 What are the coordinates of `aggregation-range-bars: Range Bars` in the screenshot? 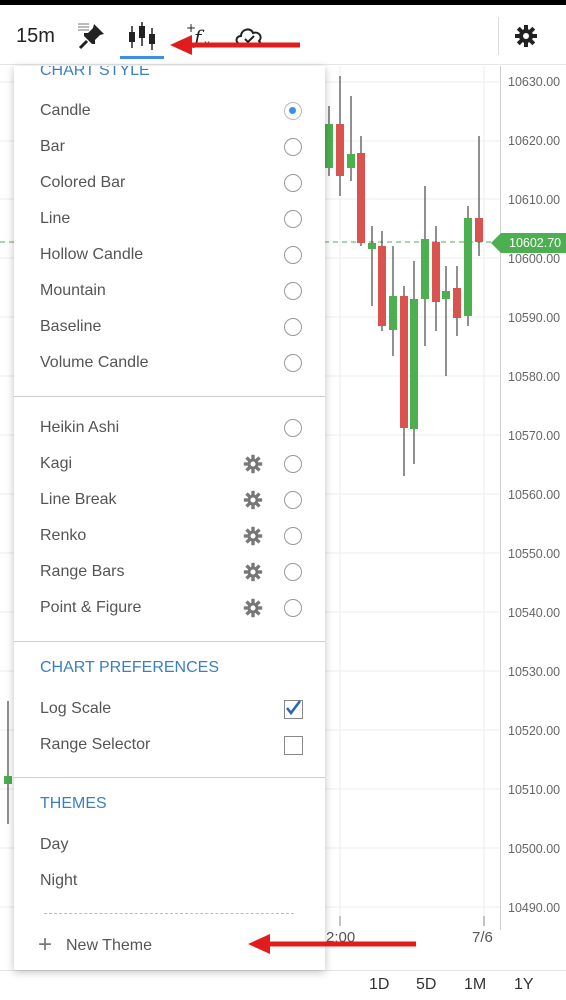 It's located at (169, 573).